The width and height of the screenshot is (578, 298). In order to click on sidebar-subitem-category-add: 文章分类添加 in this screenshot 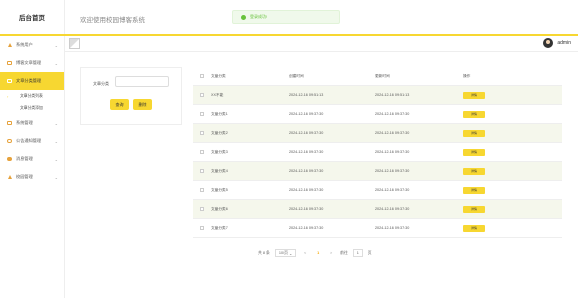, I will do `click(32, 108)`.